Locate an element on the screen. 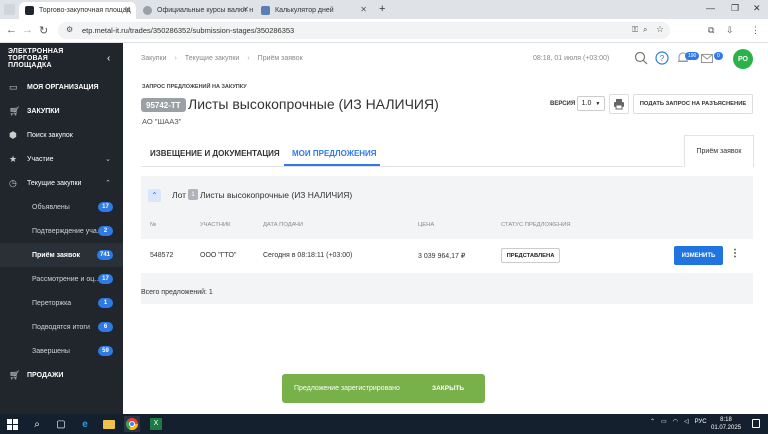  tab-notice: ИЗВЕЩЕНИЕ И ДОКУМЕНТАЦИЯ is located at coordinates (215, 153).